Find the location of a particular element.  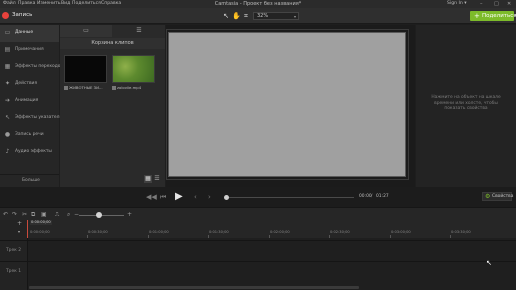

sidebar-item-label: Запись речи is located at coordinates (29, 134).